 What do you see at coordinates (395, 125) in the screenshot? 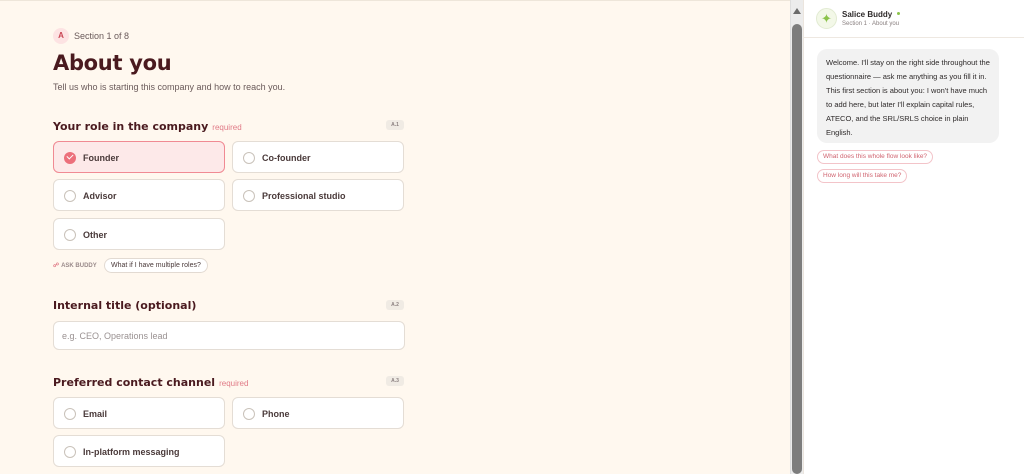
I see `question-code: A.1` at bounding box center [395, 125].